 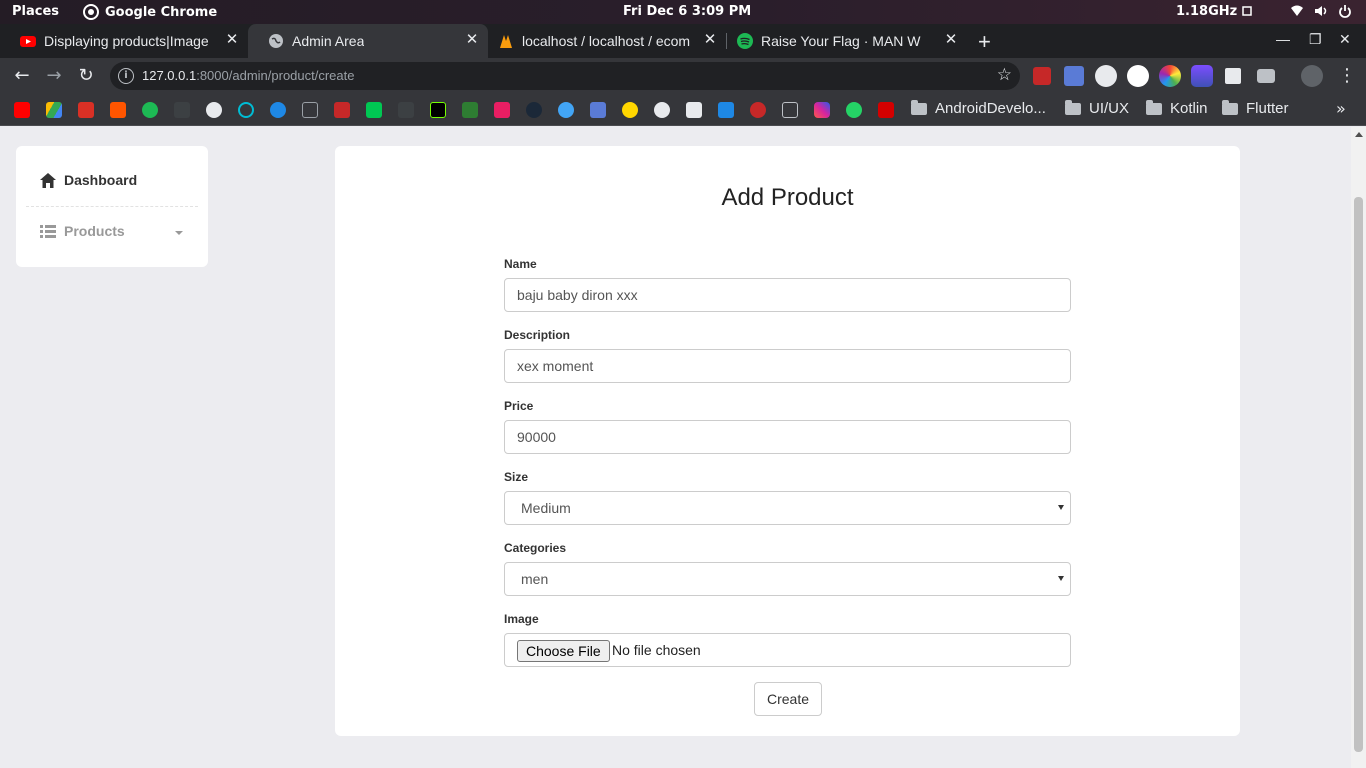 What do you see at coordinates (438, 110) in the screenshot?
I see `bookmark-c-icon` at bounding box center [438, 110].